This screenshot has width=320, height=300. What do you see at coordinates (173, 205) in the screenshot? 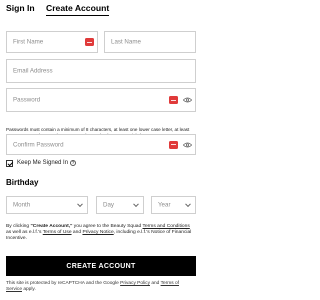
I see `year-select: Year` at bounding box center [173, 205].